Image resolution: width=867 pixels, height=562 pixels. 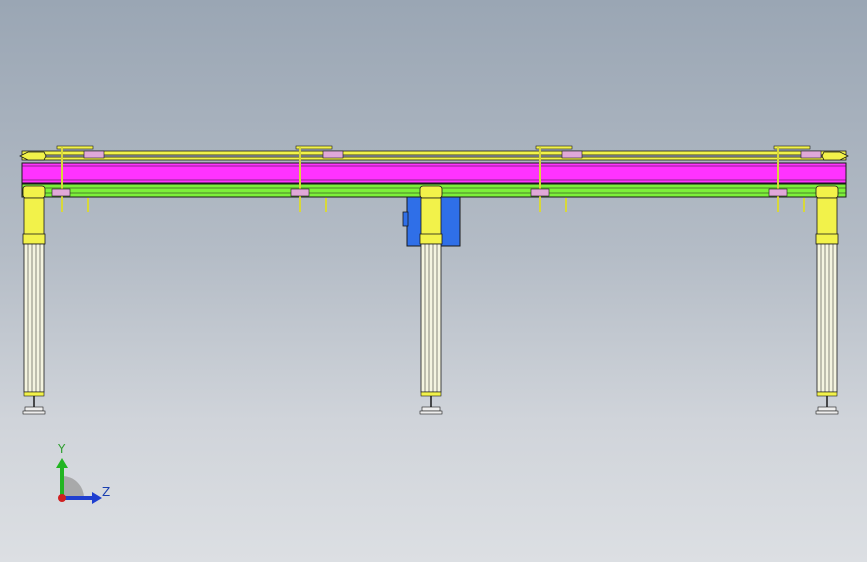 What do you see at coordinates (434, 153) in the screenshot?
I see `top-rail` at bounding box center [434, 153].